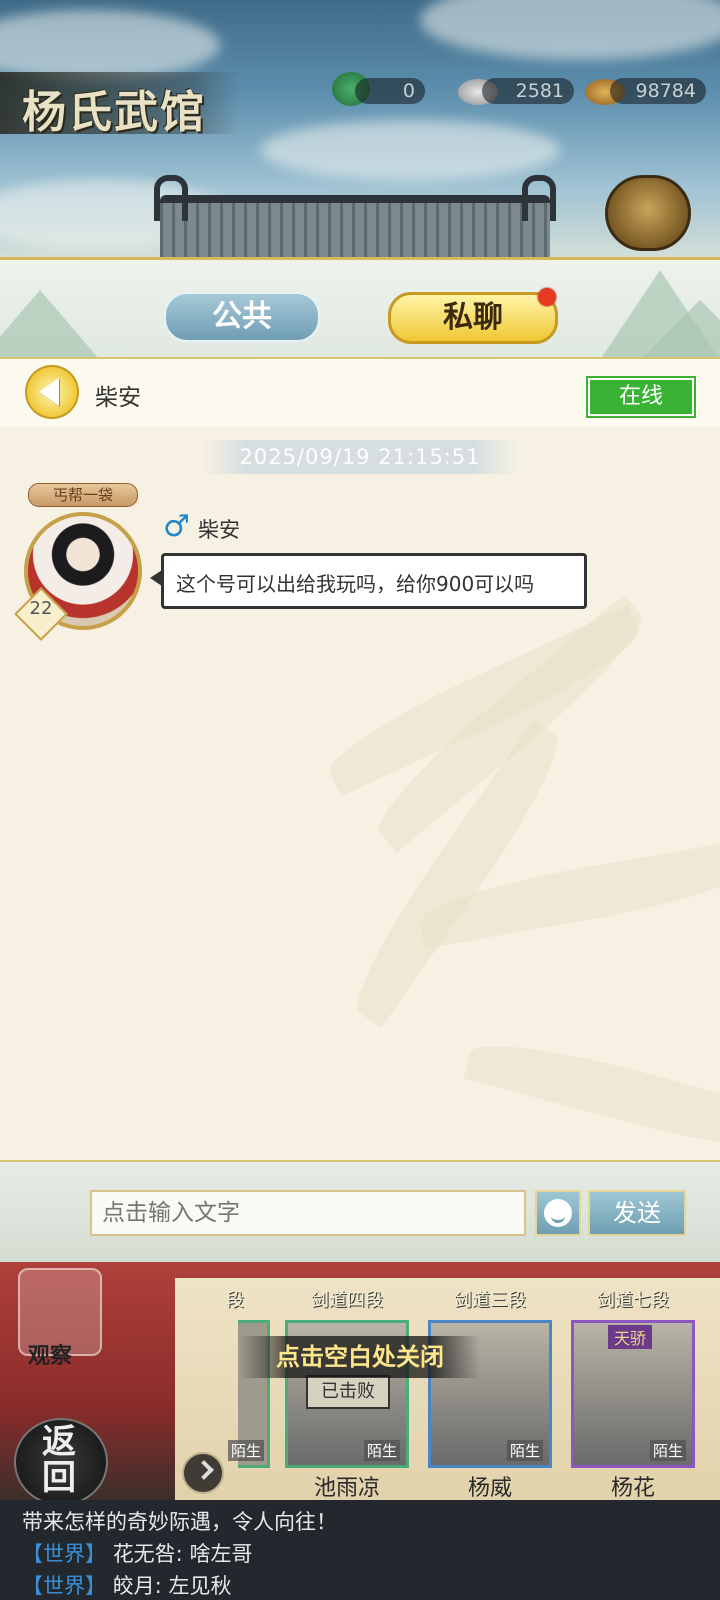 This screenshot has width=720, height=1600. What do you see at coordinates (490, 1300) in the screenshot?
I see `card-rank: 剑道三段` at bounding box center [490, 1300].